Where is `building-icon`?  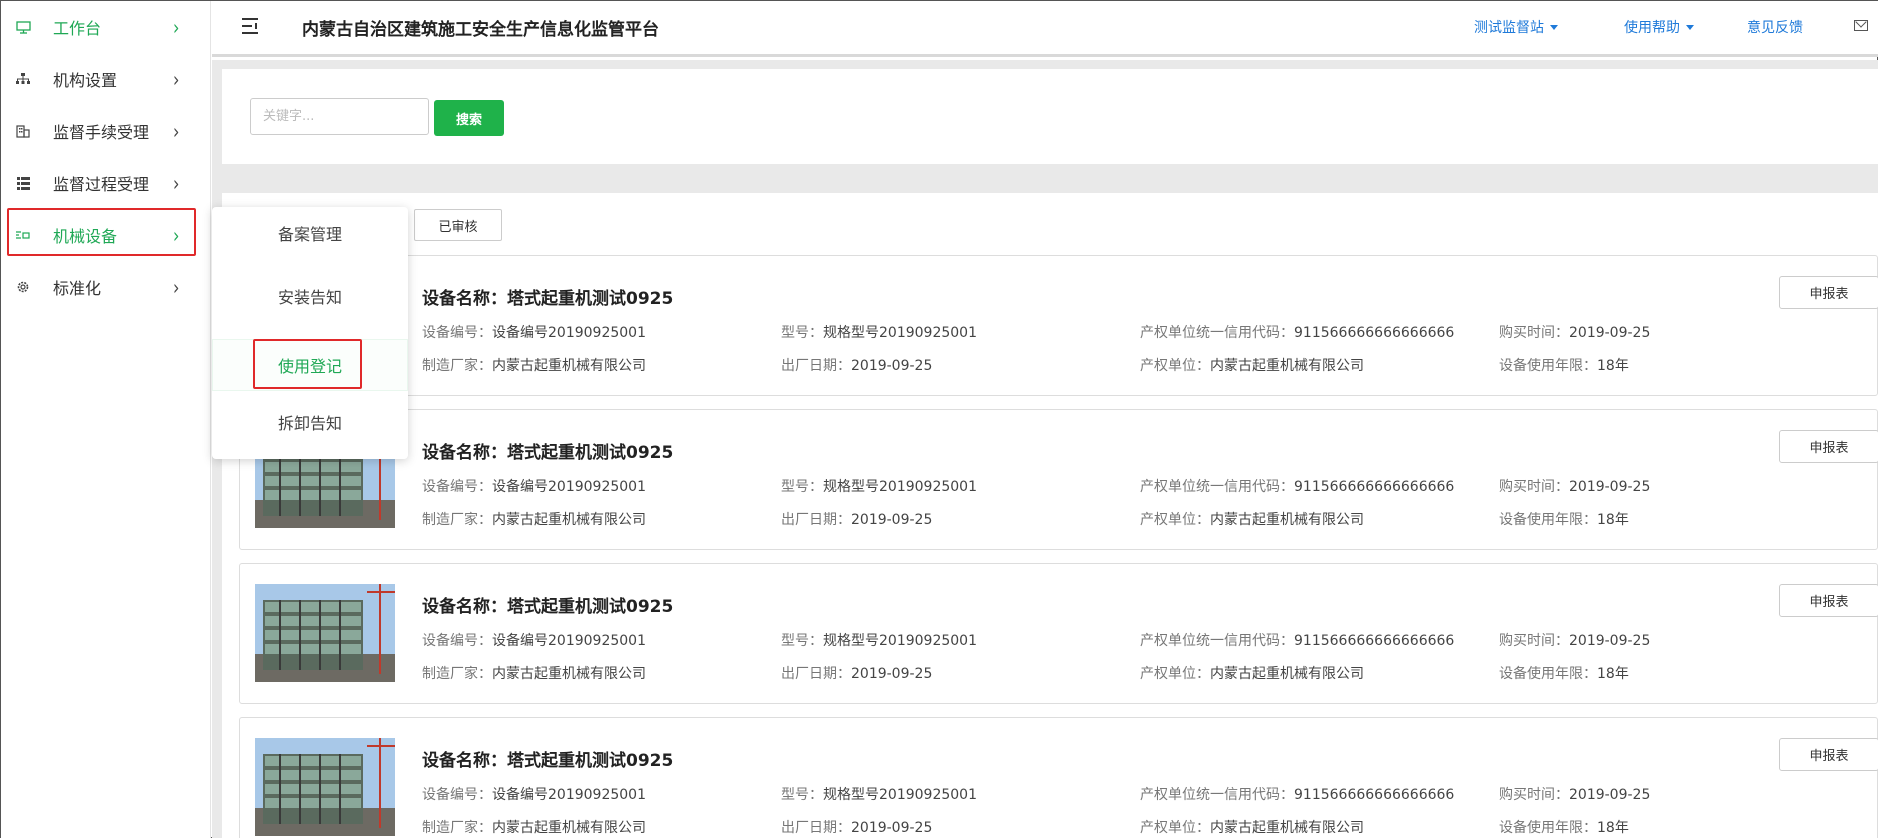 building-icon is located at coordinates (23, 131).